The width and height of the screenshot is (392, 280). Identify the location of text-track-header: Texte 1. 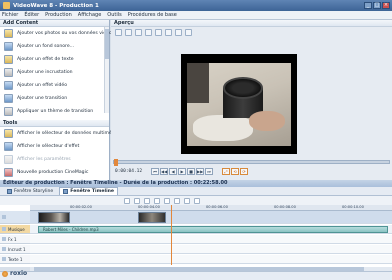
(15, 259).